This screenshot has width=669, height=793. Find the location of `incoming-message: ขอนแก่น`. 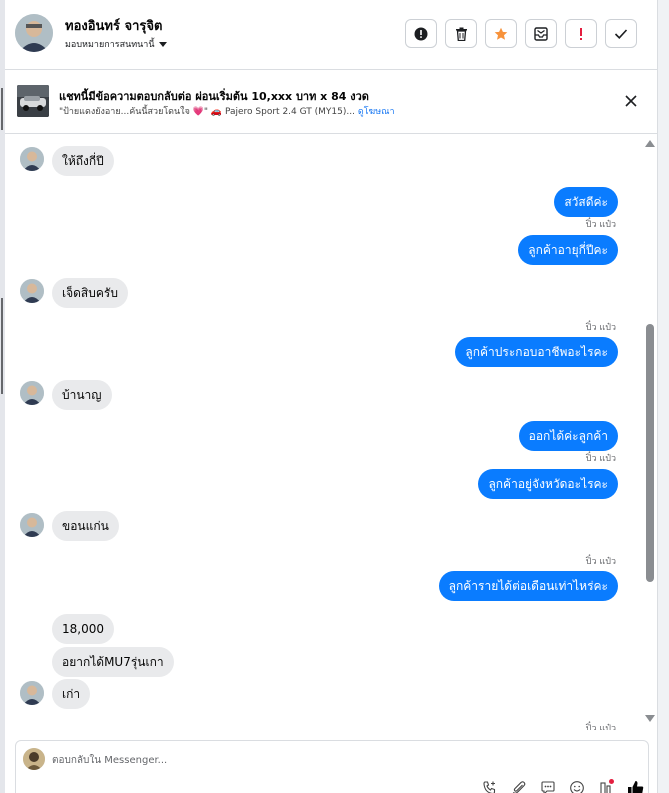

incoming-message: ขอนแก่น is located at coordinates (85, 526).